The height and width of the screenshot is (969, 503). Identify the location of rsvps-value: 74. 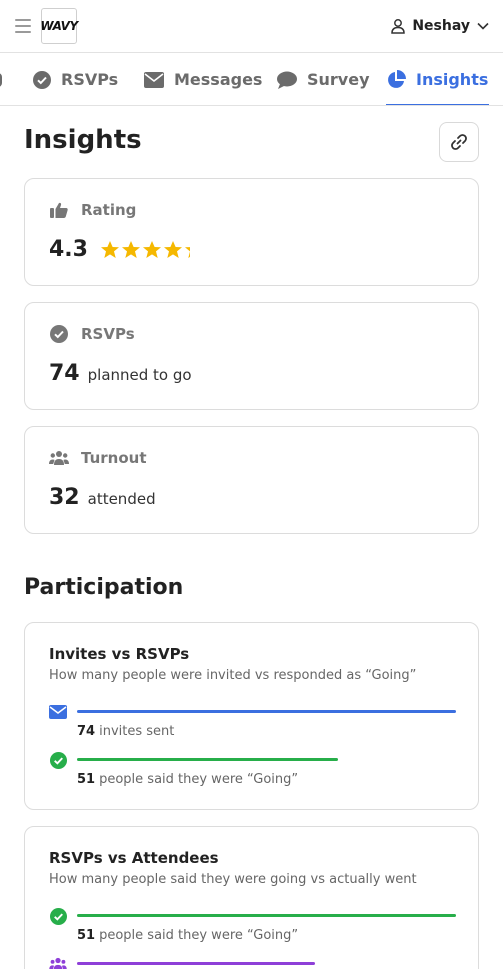
(64, 373).